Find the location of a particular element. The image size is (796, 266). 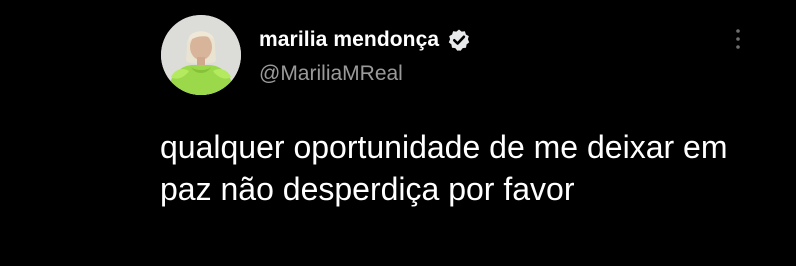

author-avatar is located at coordinates (201, 55).